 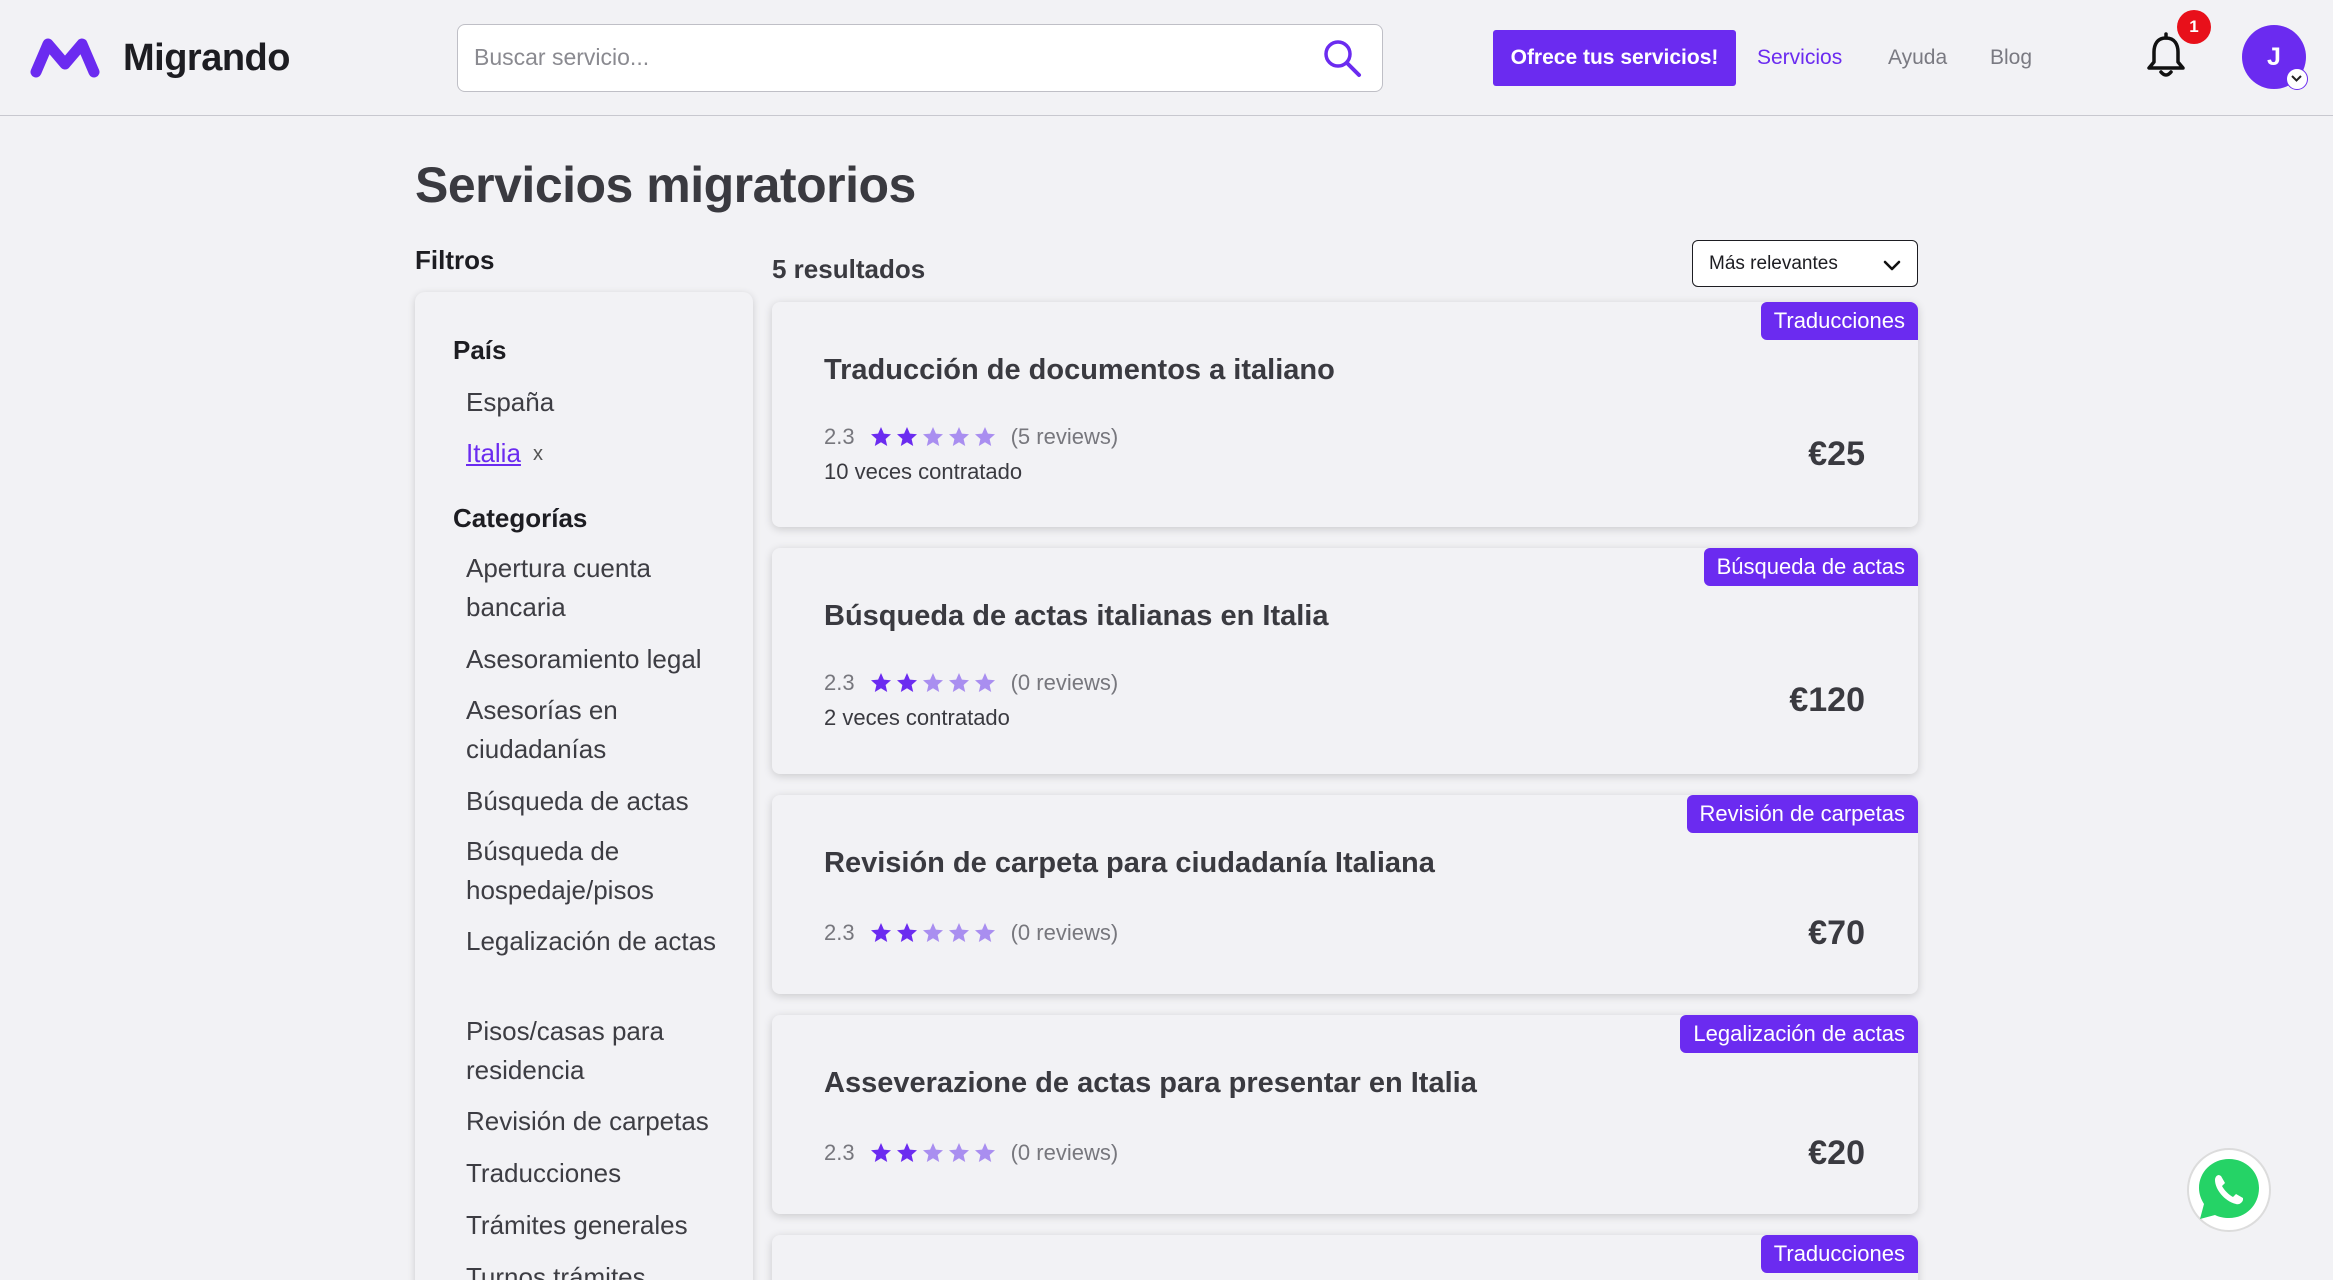 What do you see at coordinates (601, 659) in the screenshot?
I see `category-option: Asesoramiento legal` at bounding box center [601, 659].